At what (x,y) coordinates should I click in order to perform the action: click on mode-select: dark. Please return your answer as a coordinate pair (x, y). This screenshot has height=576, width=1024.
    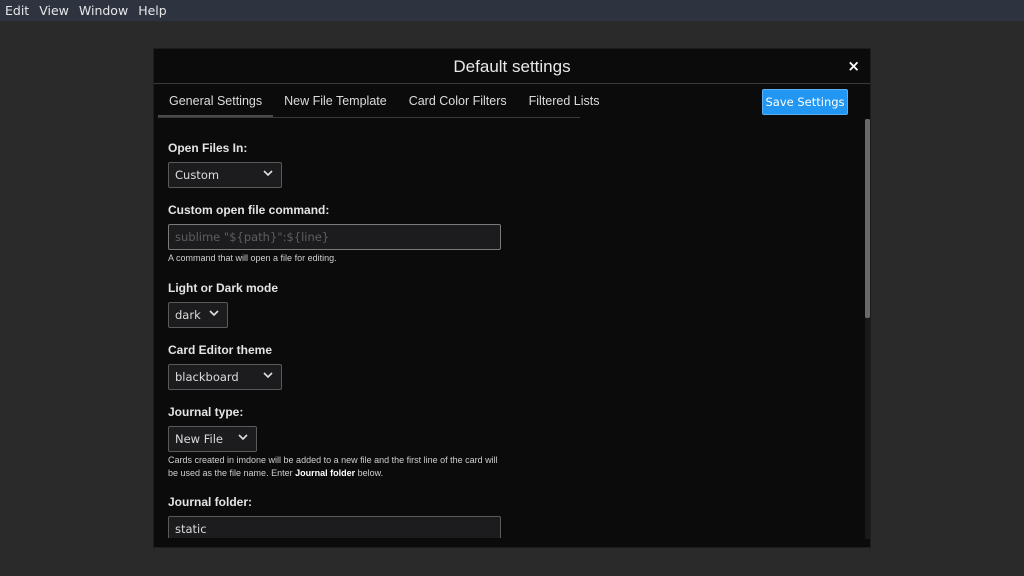
    Looking at the image, I should click on (198, 315).